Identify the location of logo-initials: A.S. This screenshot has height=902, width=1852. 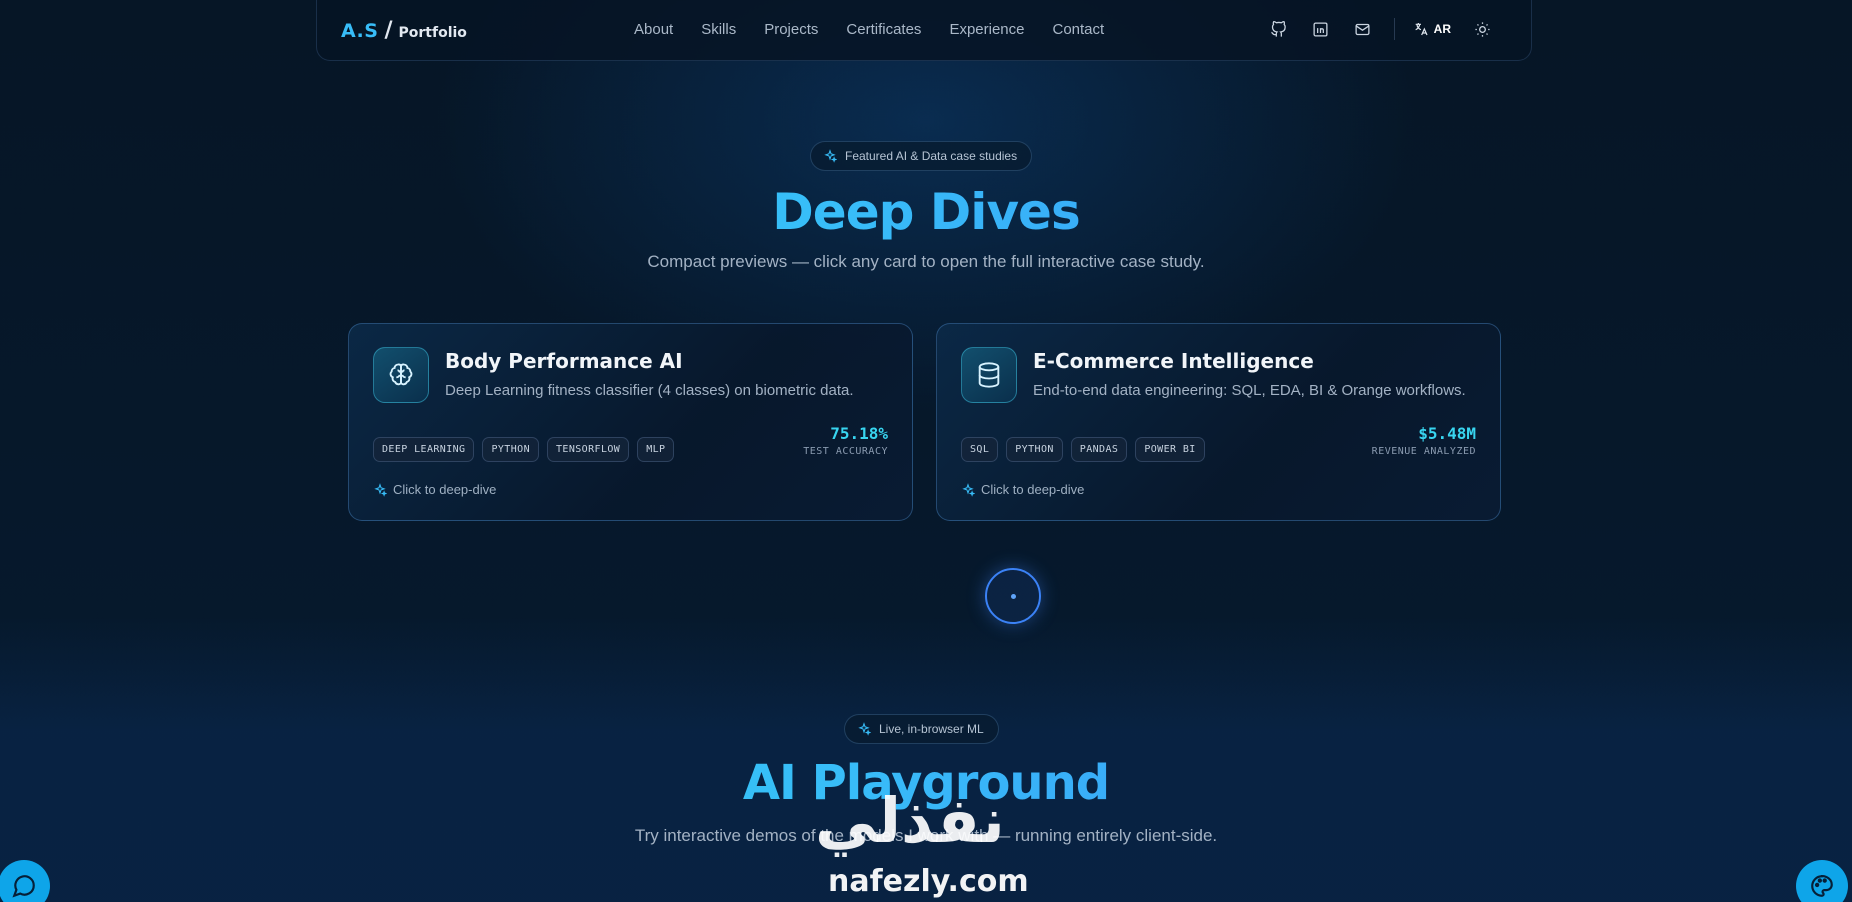
(360, 31).